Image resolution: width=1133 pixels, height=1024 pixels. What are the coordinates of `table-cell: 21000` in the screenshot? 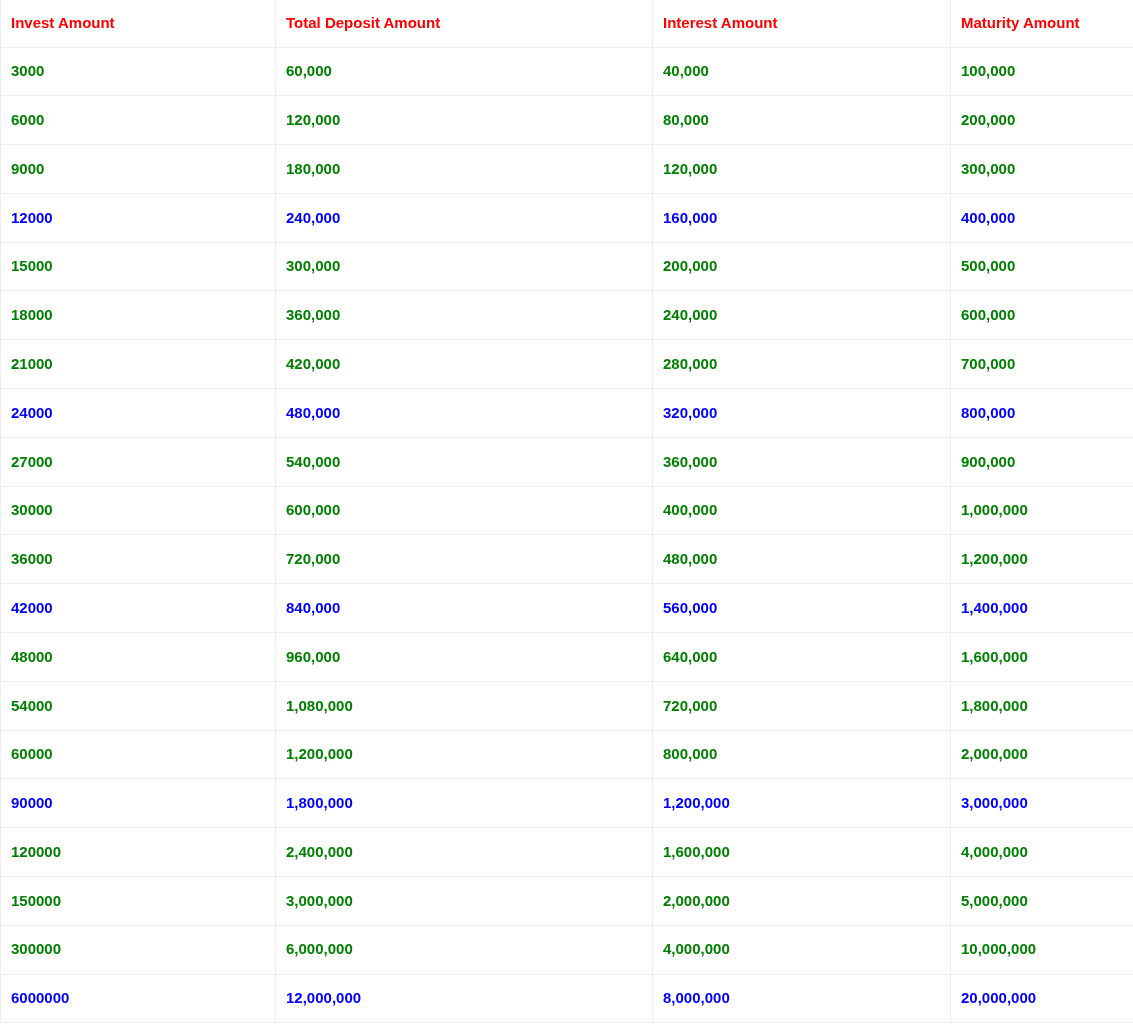 It's located at (138, 364).